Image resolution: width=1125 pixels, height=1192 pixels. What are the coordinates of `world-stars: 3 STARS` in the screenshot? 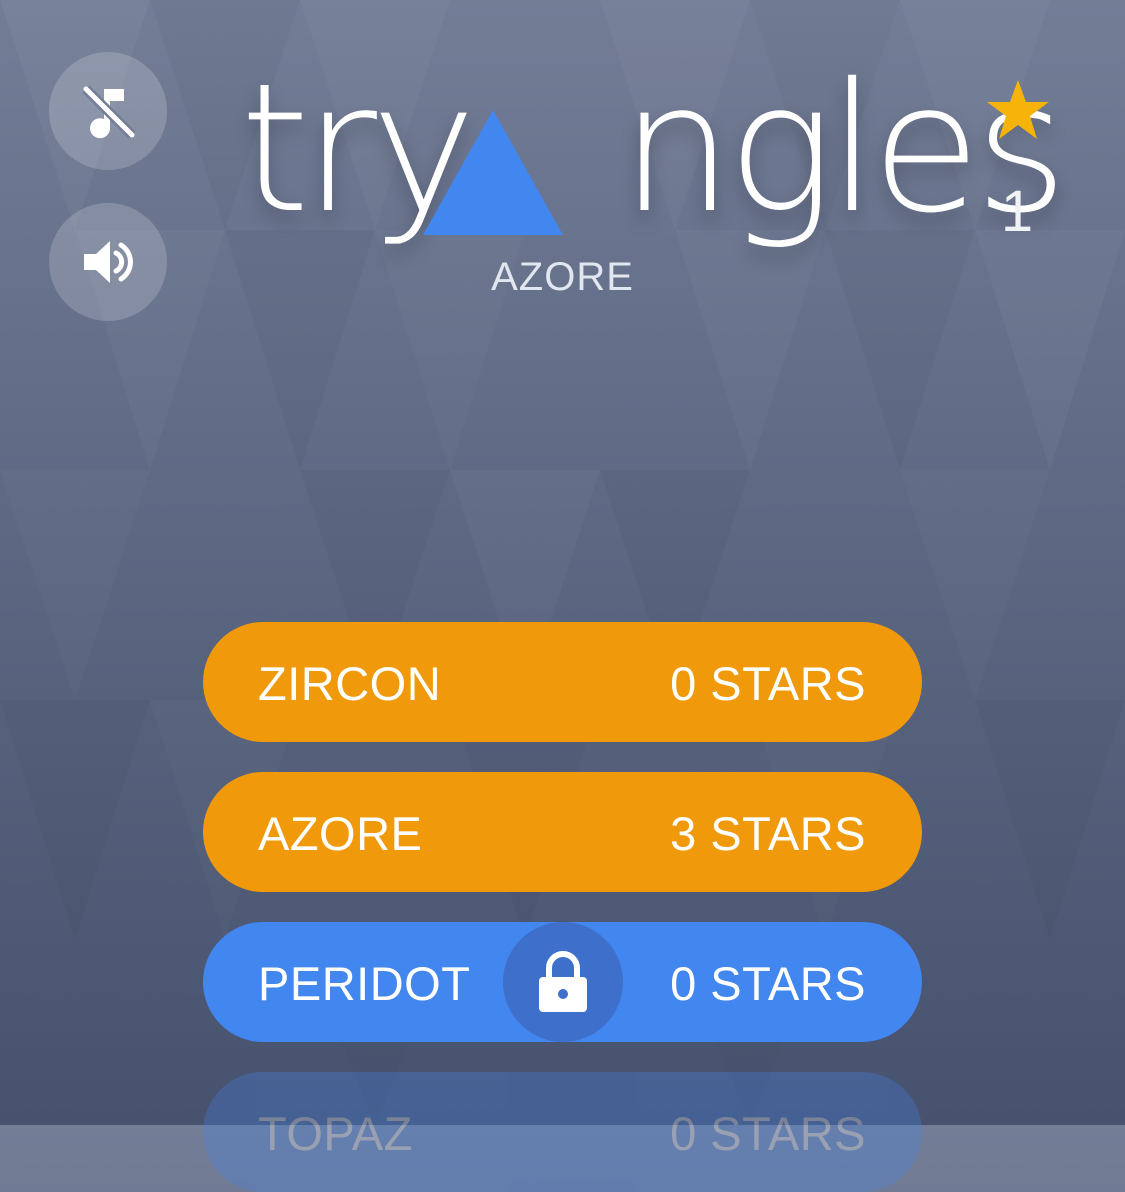 It's located at (768, 833).